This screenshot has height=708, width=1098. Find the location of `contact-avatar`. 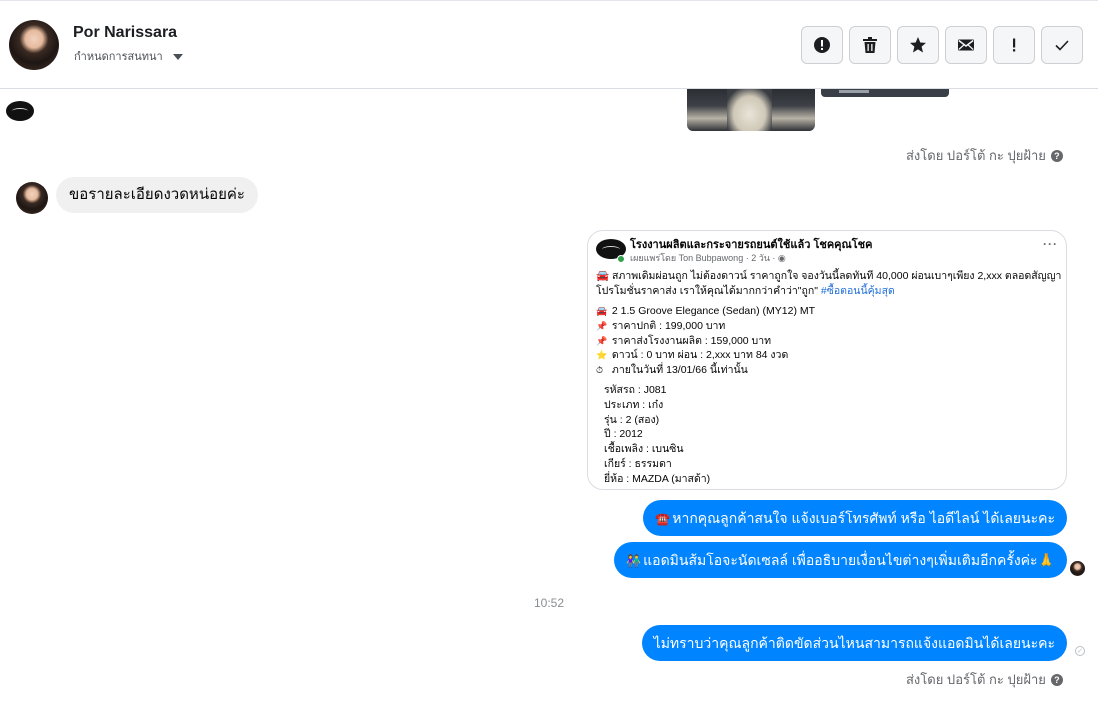

contact-avatar is located at coordinates (34, 45).